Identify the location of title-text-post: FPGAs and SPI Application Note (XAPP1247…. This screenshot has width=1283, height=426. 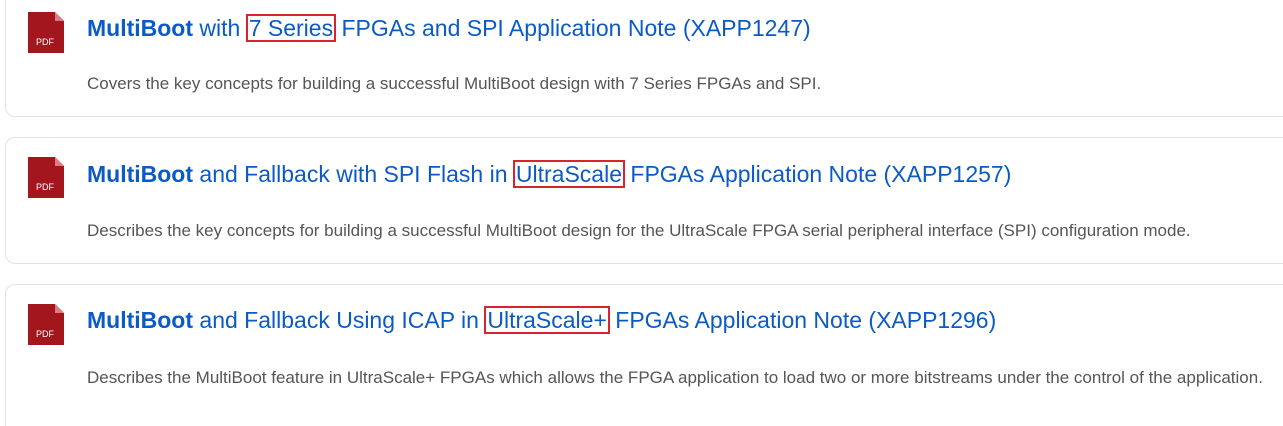
(573, 28).